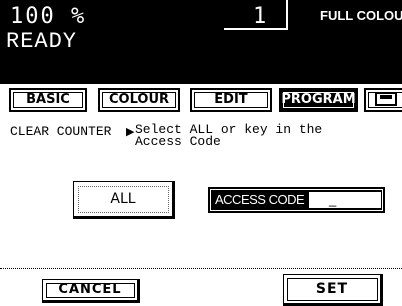  Describe the element at coordinates (318, 100) in the screenshot. I see `tab-program: PROGRAM` at that location.